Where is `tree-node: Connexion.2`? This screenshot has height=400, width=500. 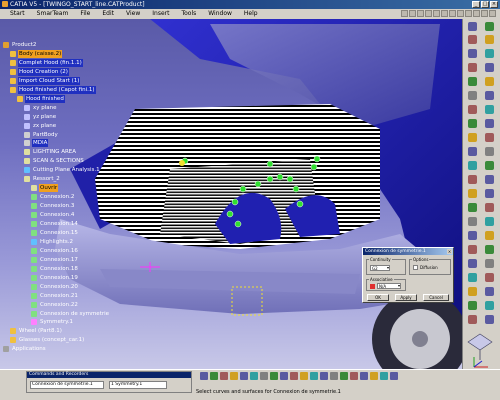
tree-node: Connexion.2 is located at coordinates (53, 197).